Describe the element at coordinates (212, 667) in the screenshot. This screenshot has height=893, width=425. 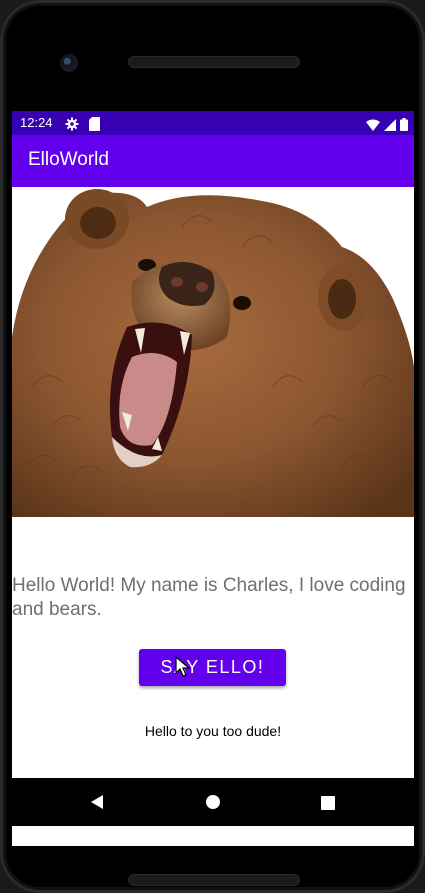
I see `say-ello-button: SAY ELLO!` at that location.